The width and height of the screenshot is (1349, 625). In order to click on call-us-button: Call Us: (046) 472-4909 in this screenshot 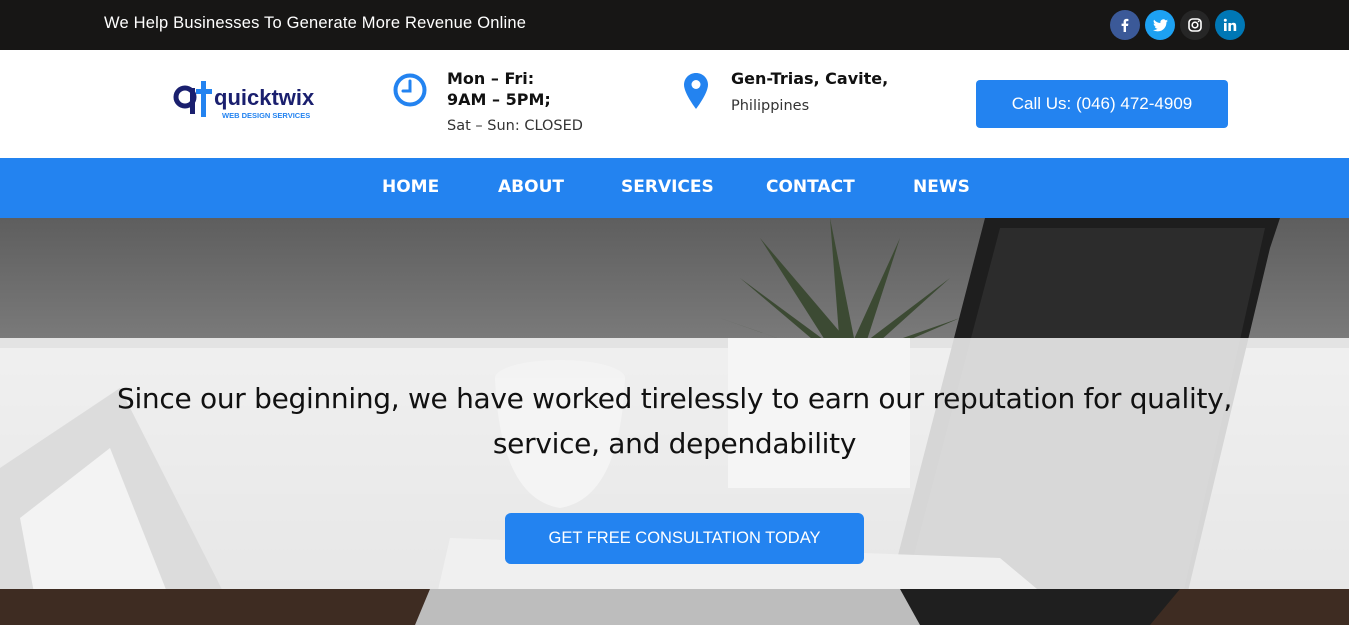, I will do `click(1102, 104)`.